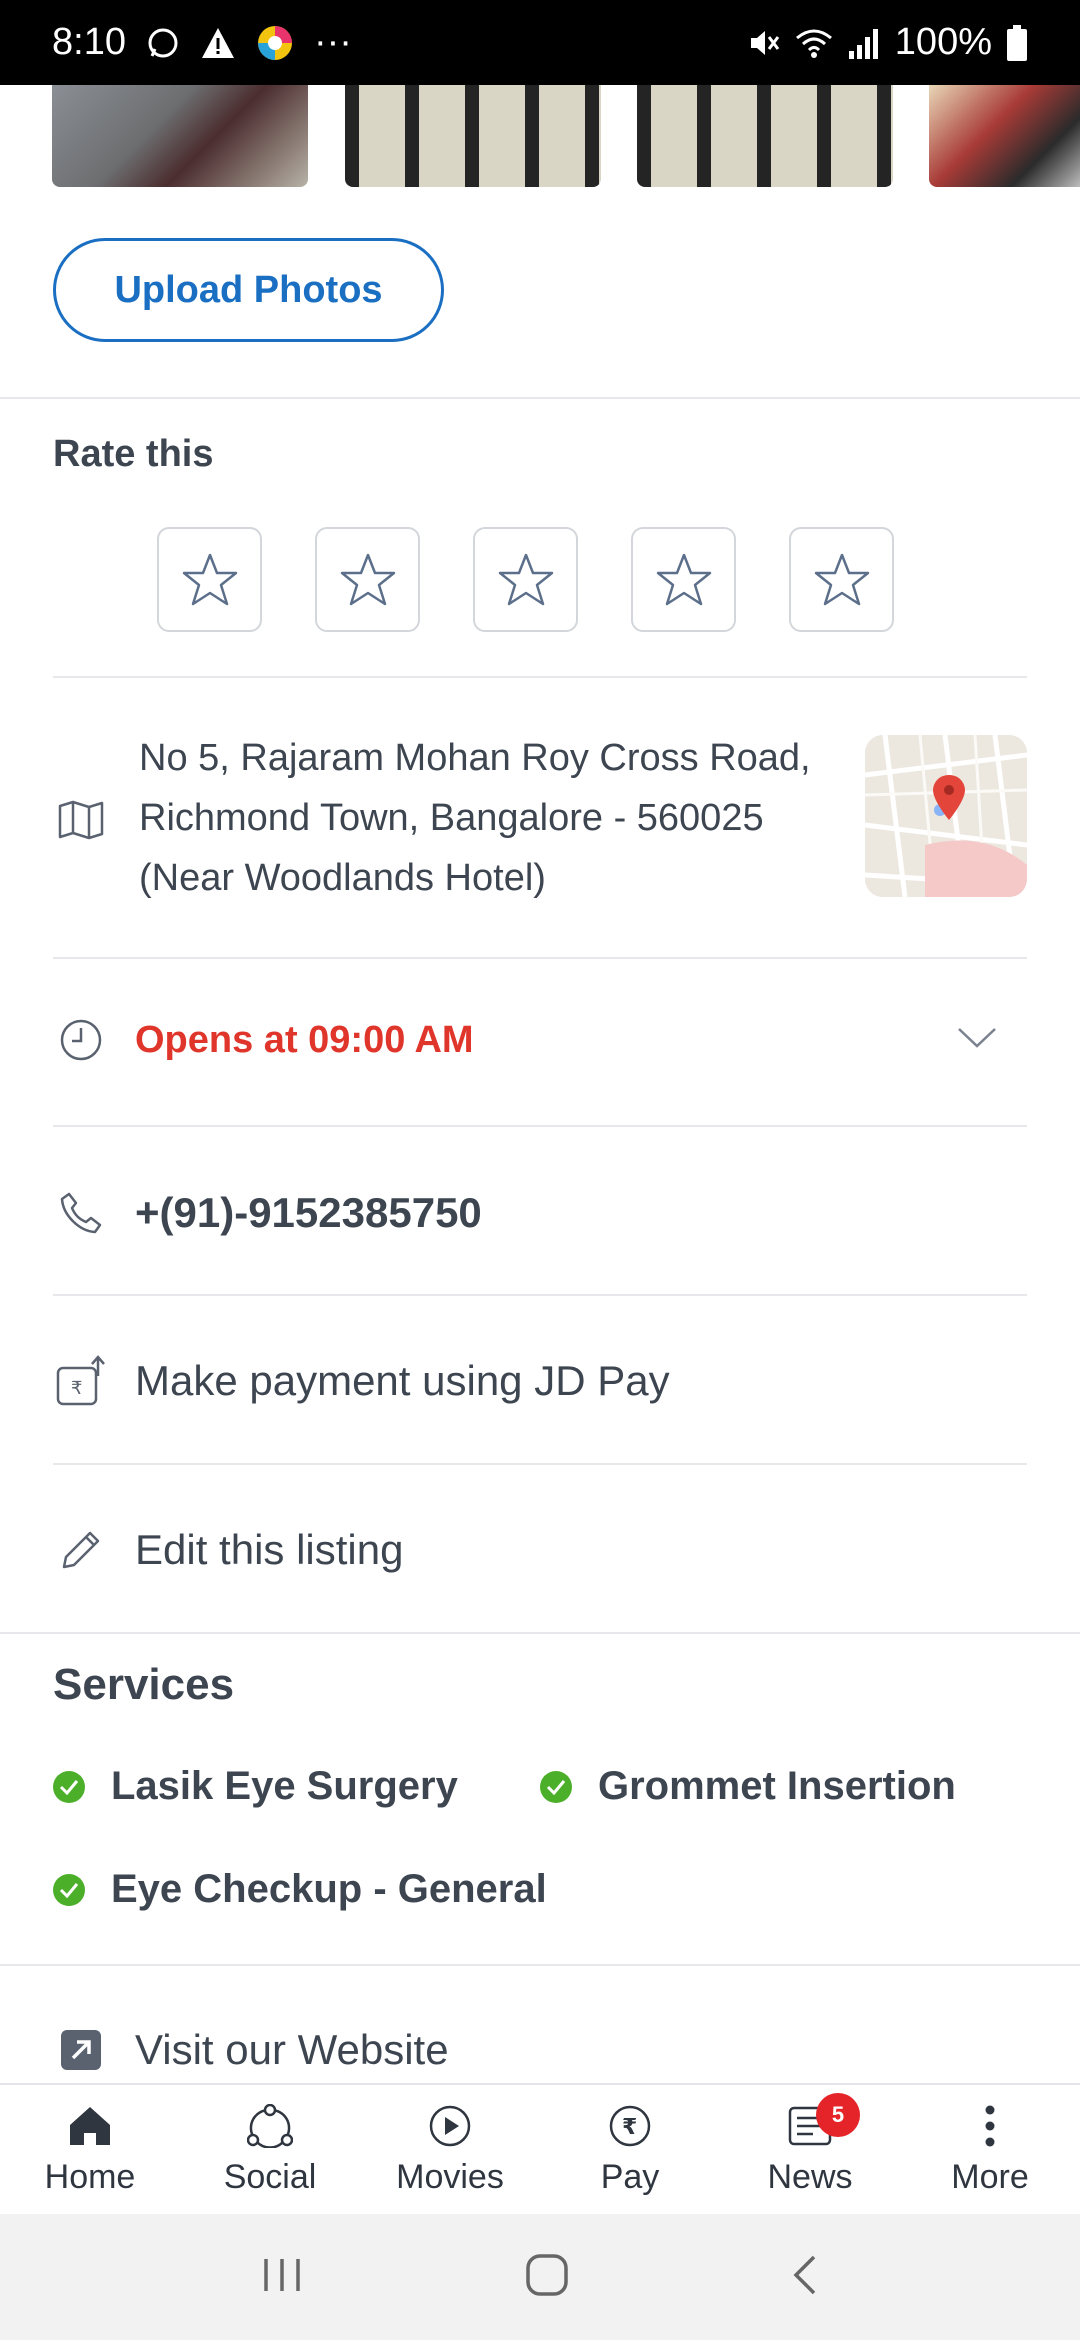 This screenshot has height=2340, width=1080. I want to click on nav-label: More, so click(990, 2177).